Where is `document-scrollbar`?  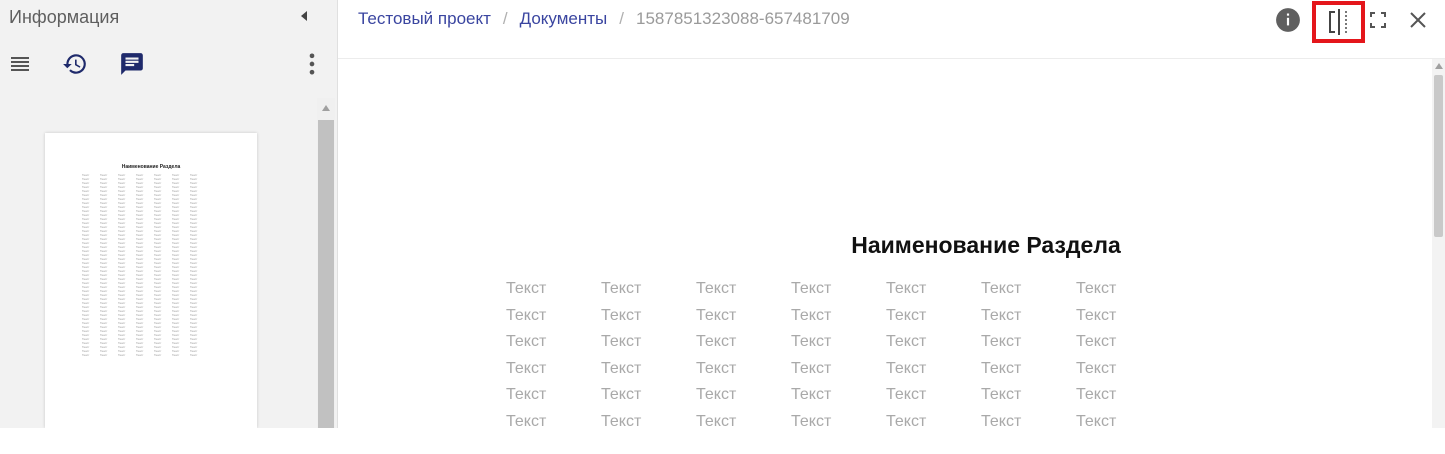 document-scrollbar is located at coordinates (1438, 243).